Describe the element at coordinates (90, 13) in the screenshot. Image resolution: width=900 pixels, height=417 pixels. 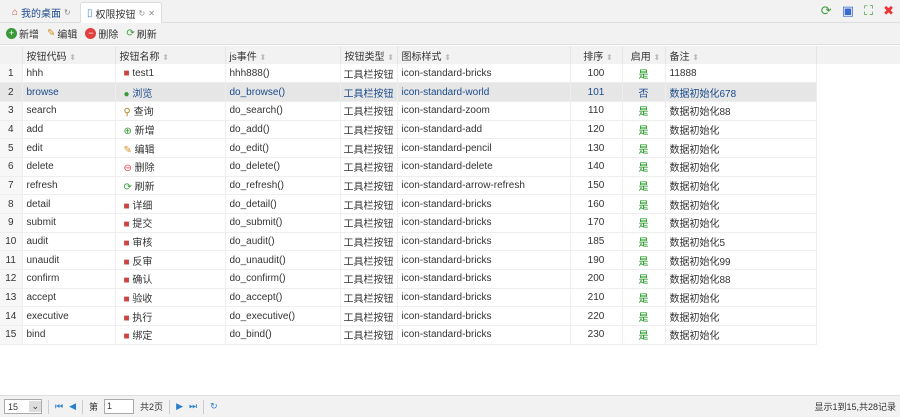
I see `document-icon: ▯` at that location.